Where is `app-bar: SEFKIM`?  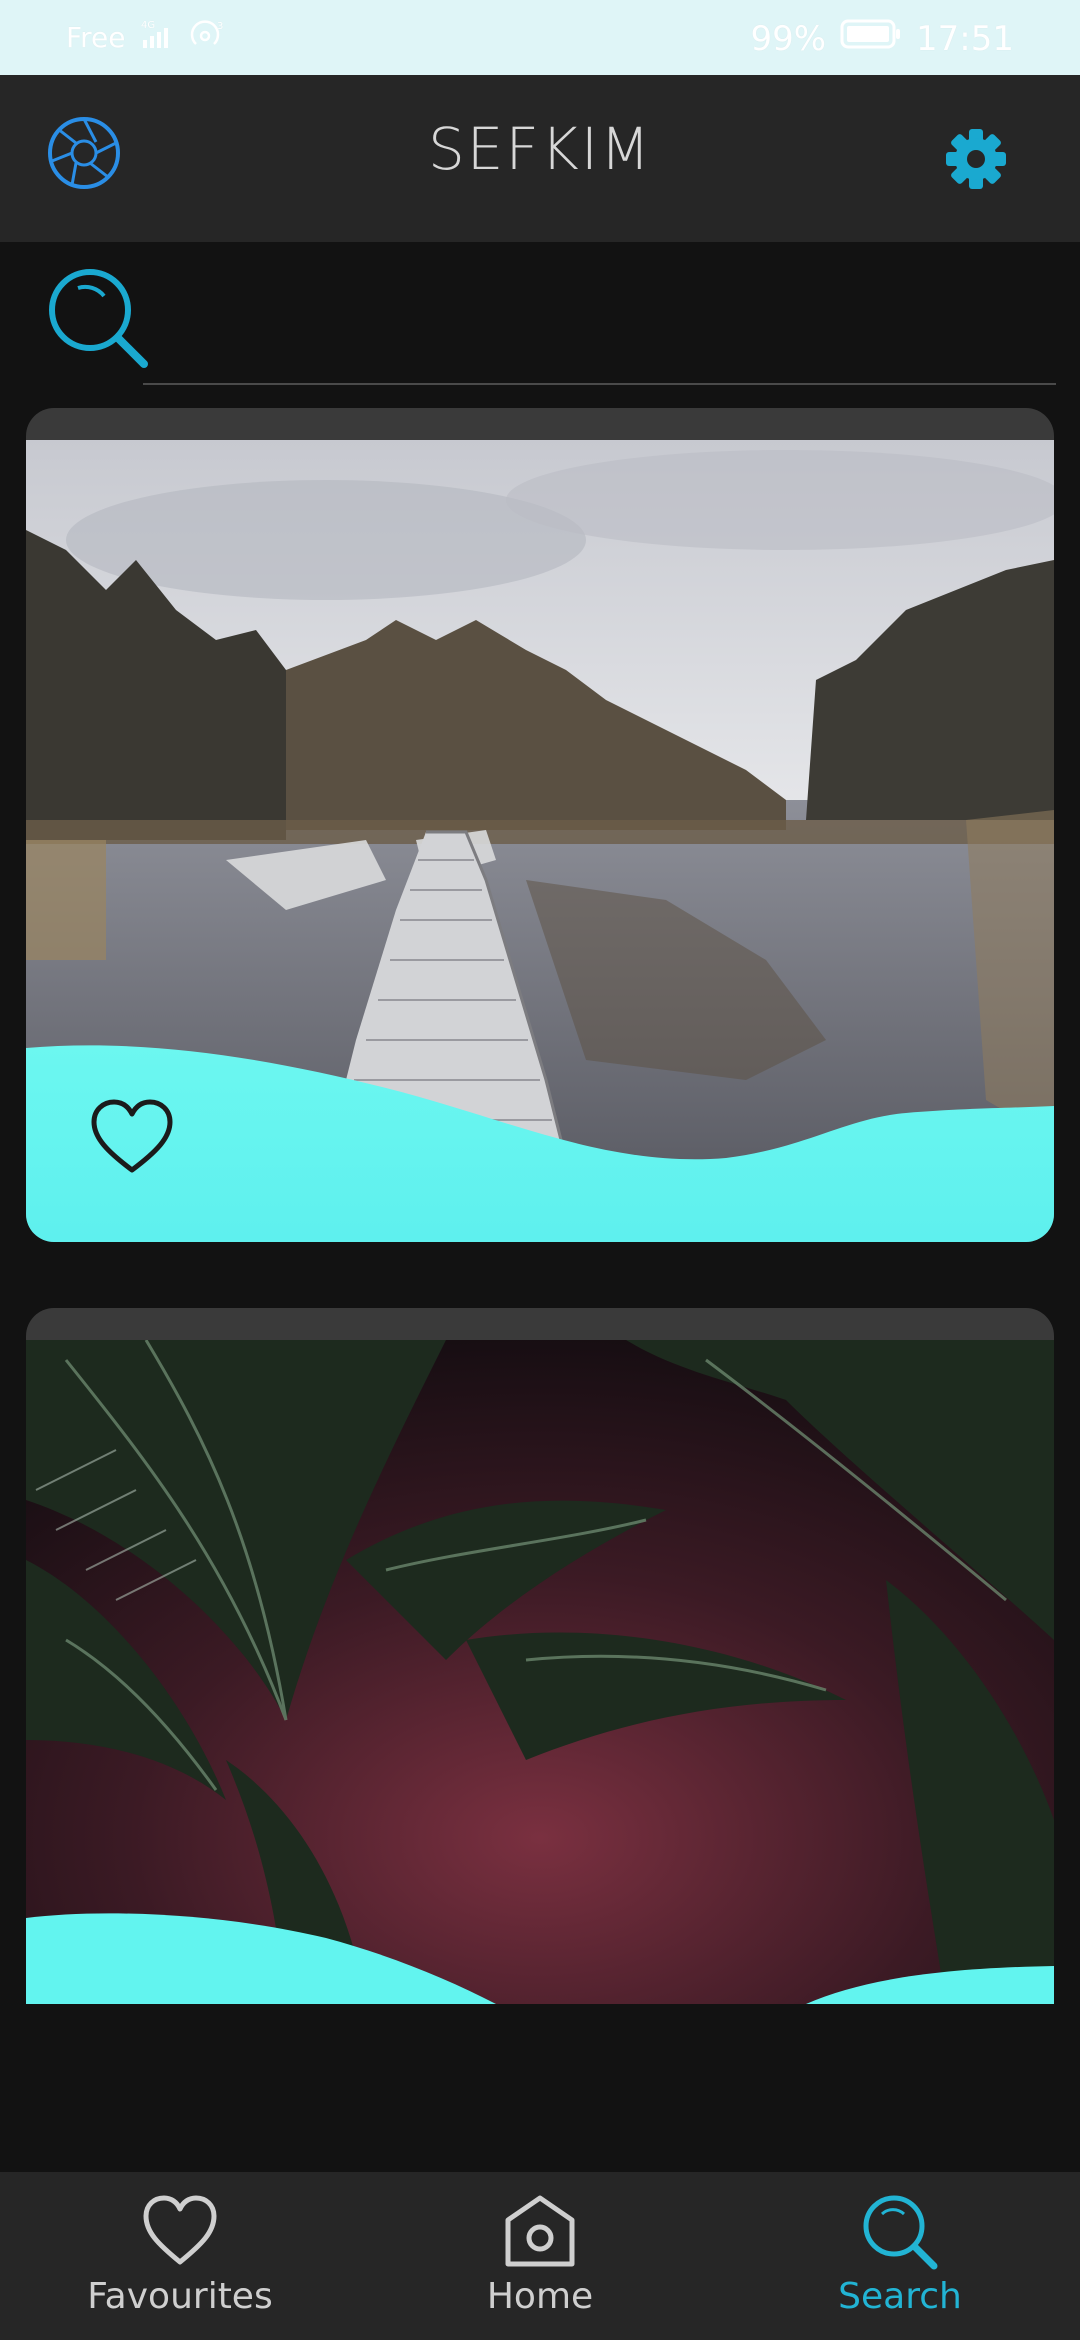
app-bar: SEFKIM is located at coordinates (540, 158).